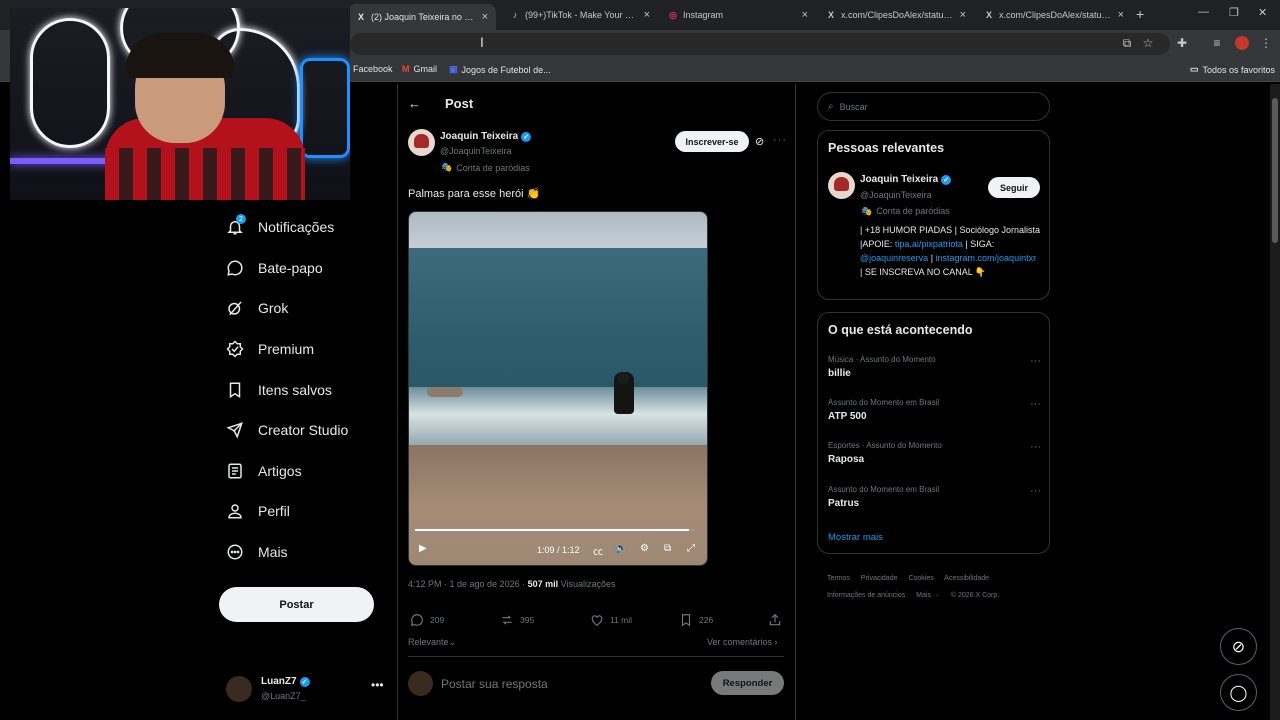 The height and width of the screenshot is (720, 1280). What do you see at coordinates (706, 620) in the screenshot?
I see `bookmark-count: 226` at bounding box center [706, 620].